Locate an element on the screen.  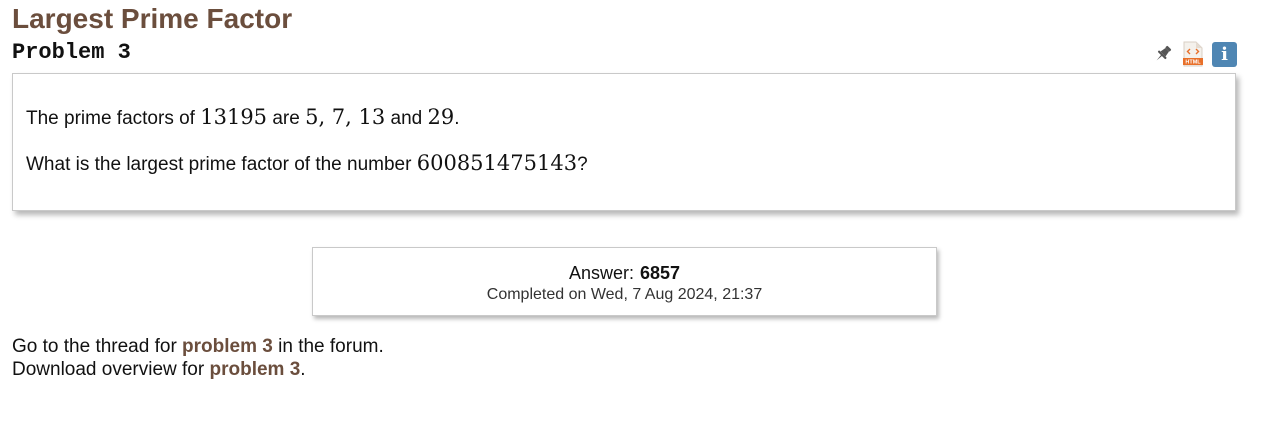
answer-line: Answer: 6857 is located at coordinates (624, 273).